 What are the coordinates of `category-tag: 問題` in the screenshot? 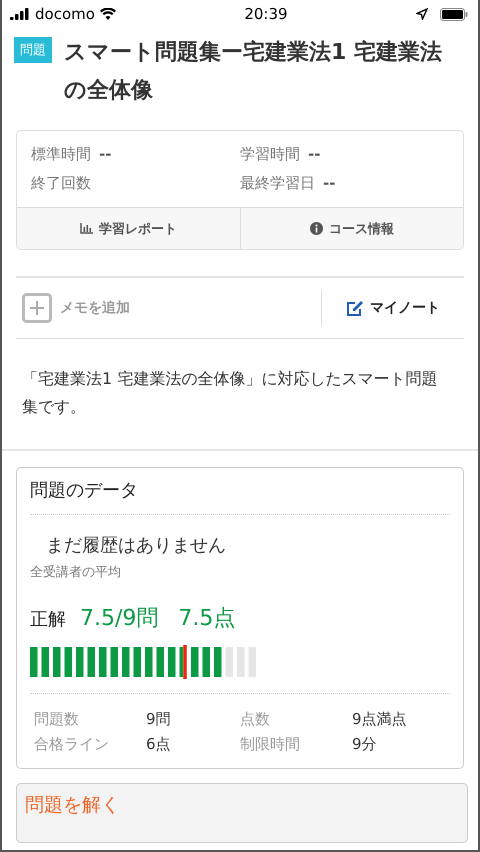 It's located at (33, 50).